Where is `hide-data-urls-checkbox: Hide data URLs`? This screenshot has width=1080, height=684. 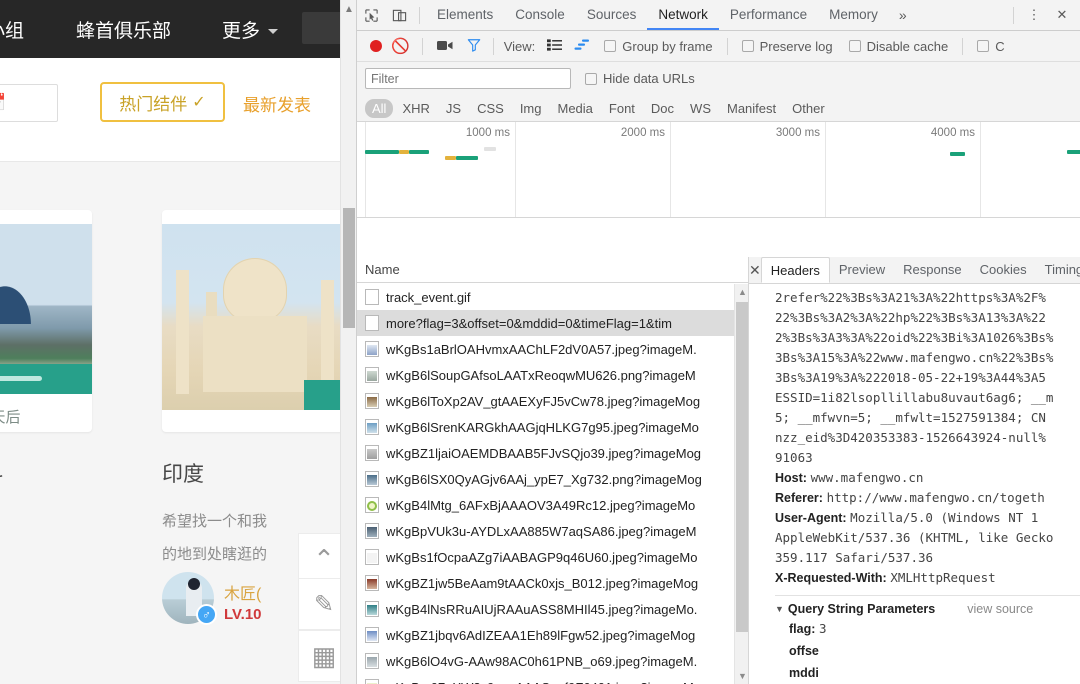
hide-data-urls-checkbox: Hide data URLs is located at coordinates (640, 78).